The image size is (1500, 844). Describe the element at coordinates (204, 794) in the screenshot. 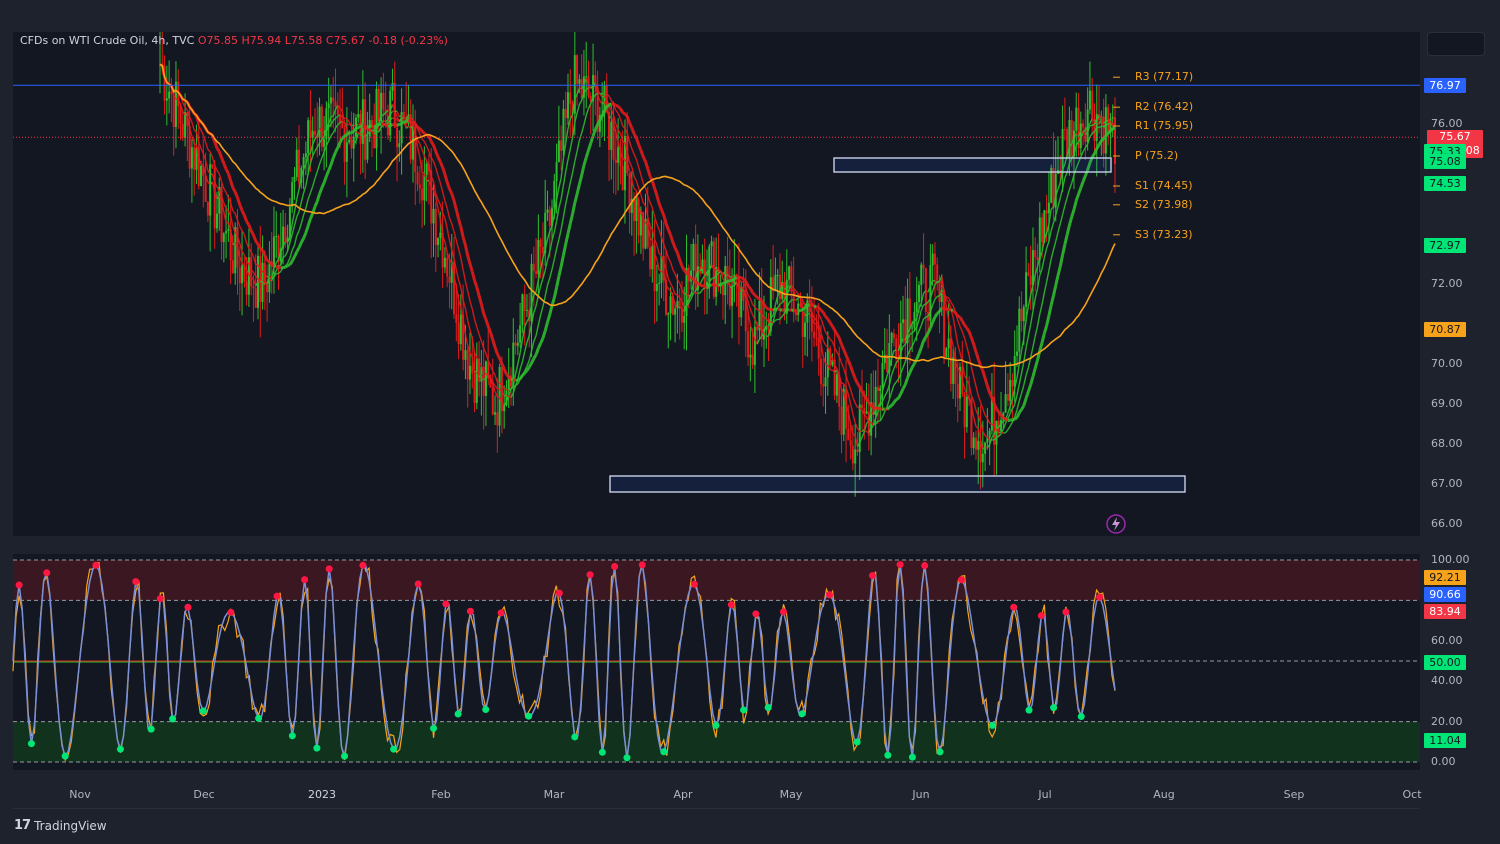

I see `time-tick-label: Dec` at that location.